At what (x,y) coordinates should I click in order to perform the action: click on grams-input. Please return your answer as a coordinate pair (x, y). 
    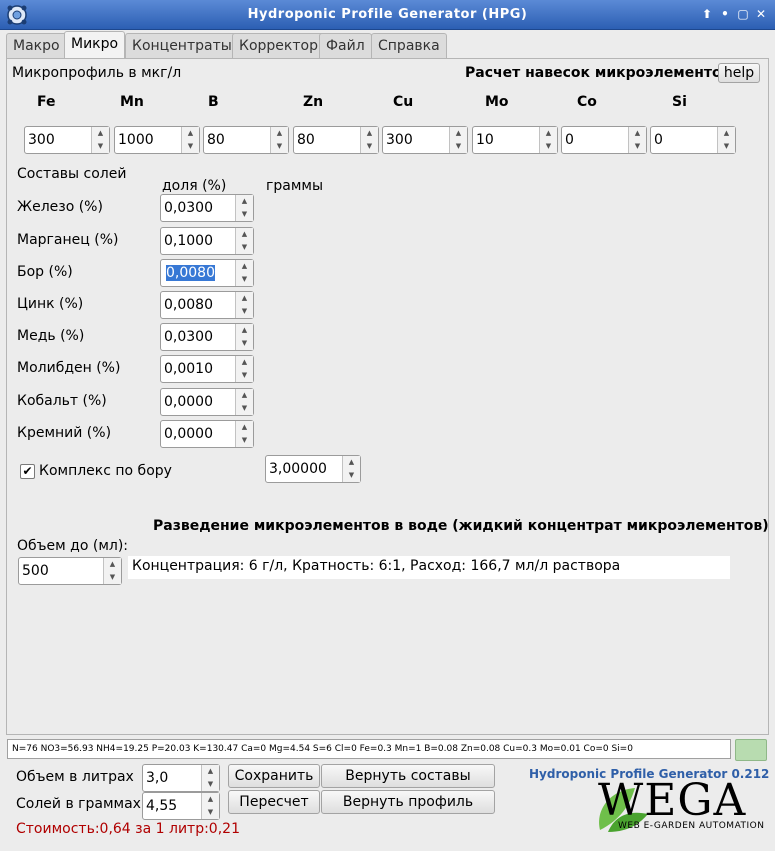
    Looking at the image, I should click on (172, 806).